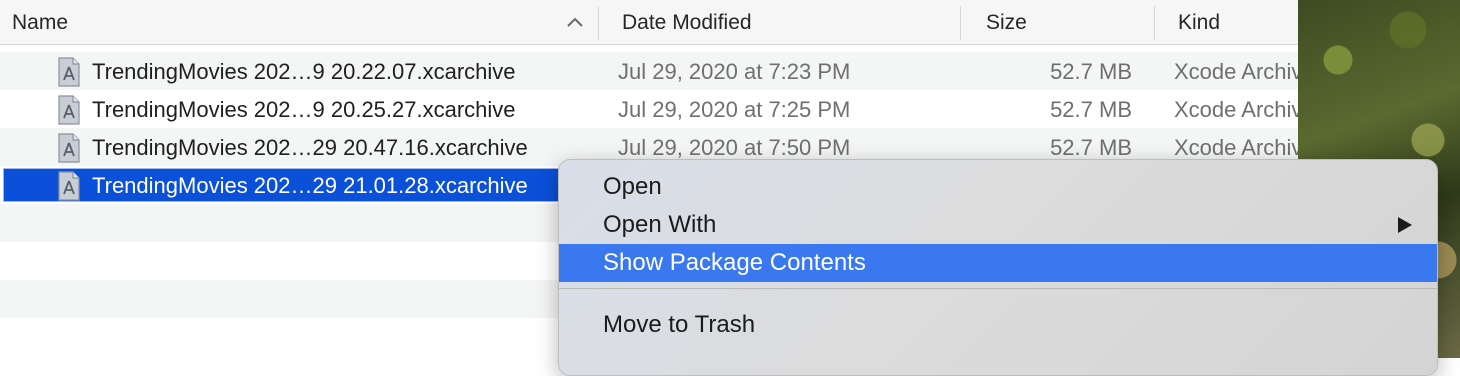  Describe the element at coordinates (998, 187) in the screenshot. I see `menu-item-open: Open` at that location.